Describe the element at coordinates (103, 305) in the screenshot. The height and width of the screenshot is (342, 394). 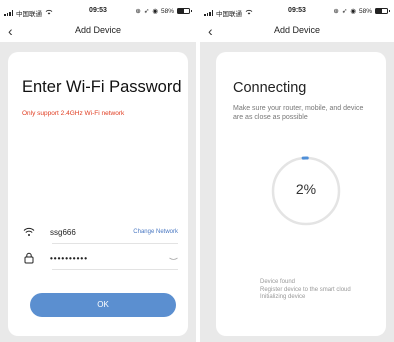
I see `ok-button: OK` at that location.